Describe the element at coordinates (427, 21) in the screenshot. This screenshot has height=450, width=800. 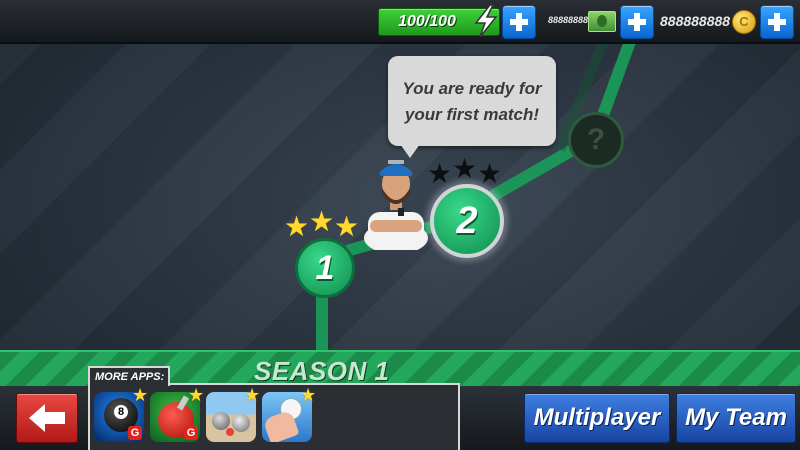
I see `energy-value: 100/100` at that location.